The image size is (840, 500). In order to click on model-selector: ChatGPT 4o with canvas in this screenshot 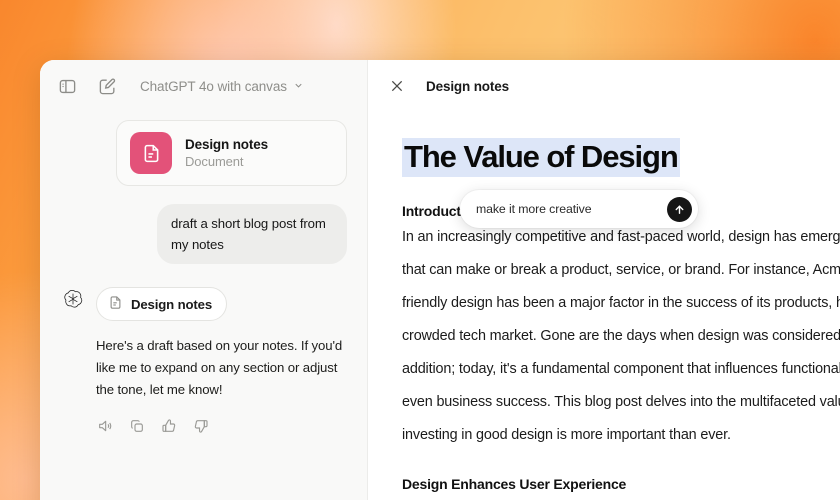, I will do `click(222, 86)`.